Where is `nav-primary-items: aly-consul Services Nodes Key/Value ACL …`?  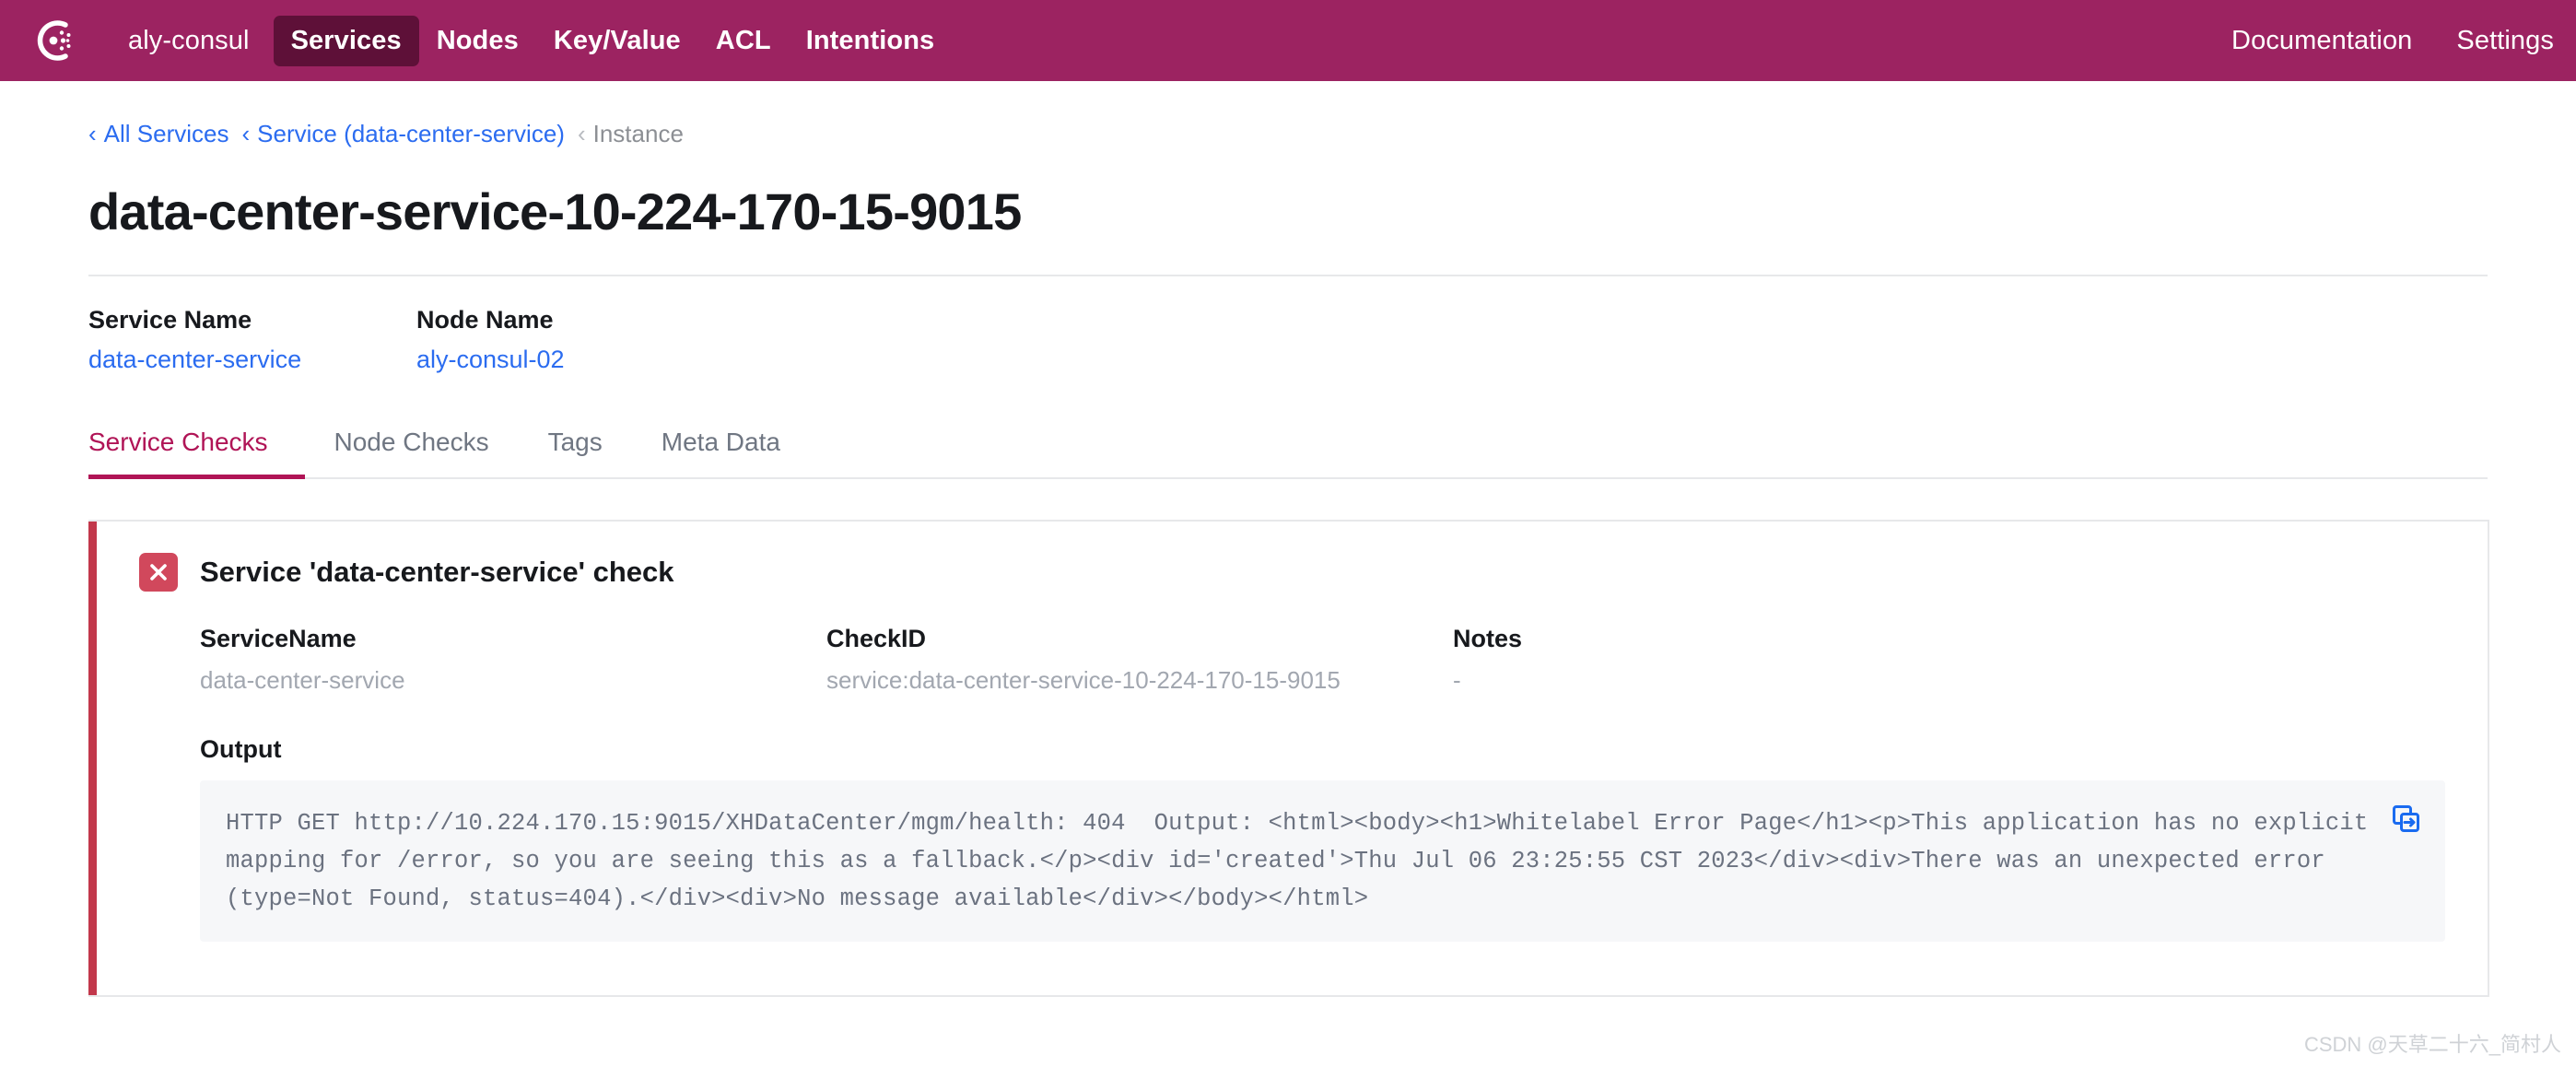 nav-primary-items: aly-consul Services Nodes Key/Value ACL … is located at coordinates (532, 40).